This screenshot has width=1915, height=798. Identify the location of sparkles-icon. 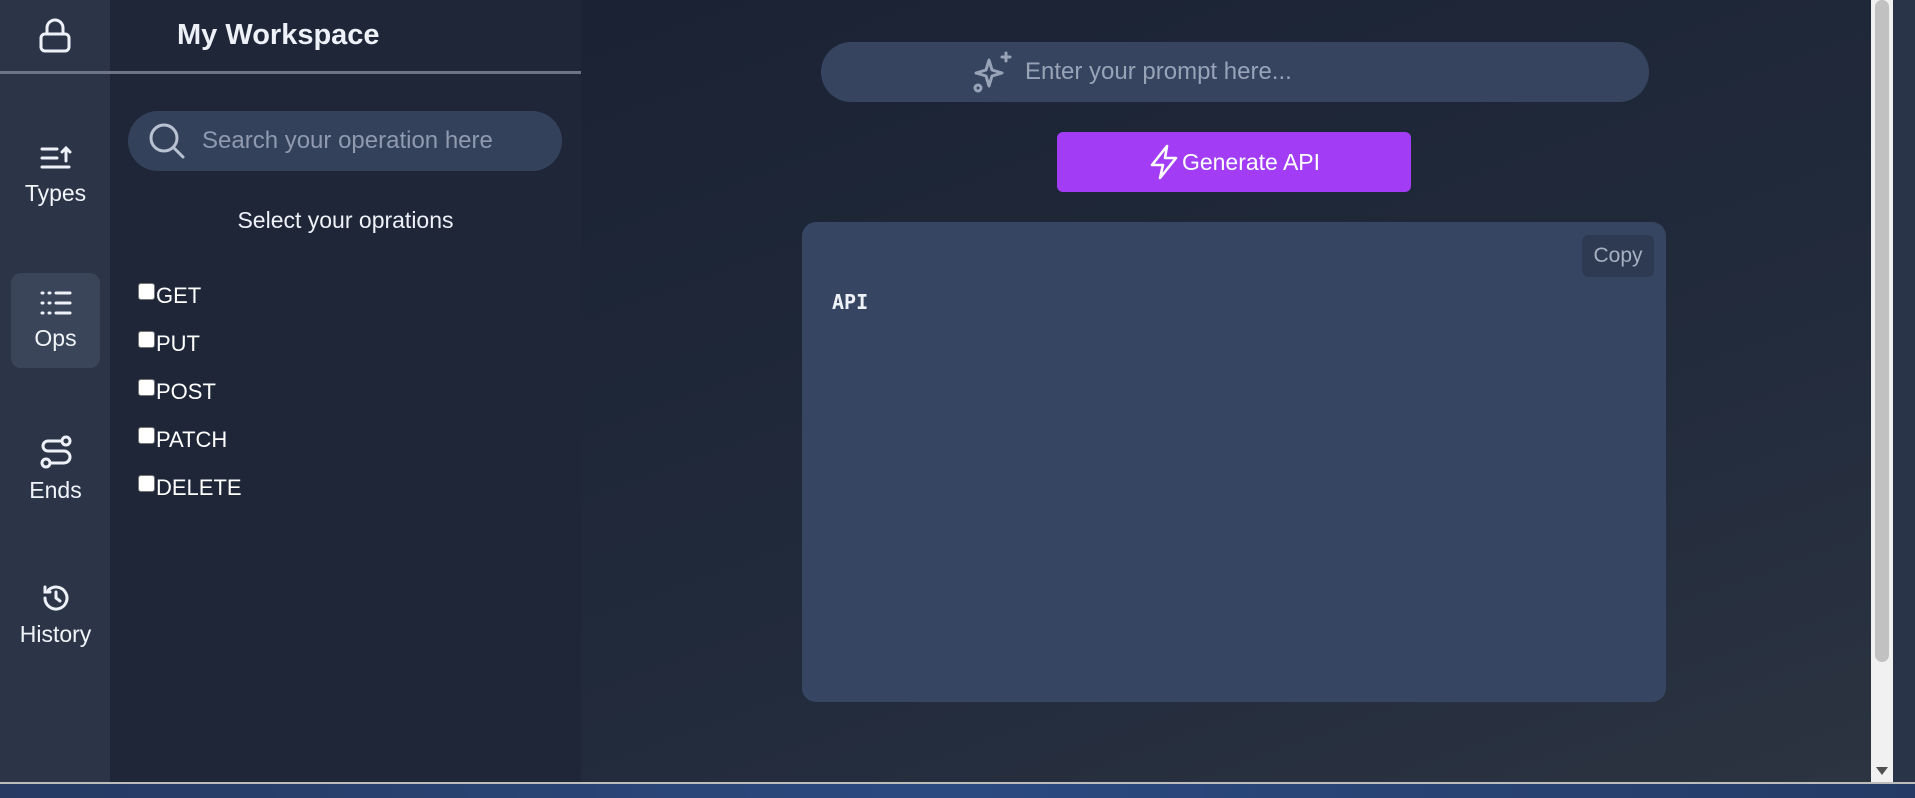
(992, 72).